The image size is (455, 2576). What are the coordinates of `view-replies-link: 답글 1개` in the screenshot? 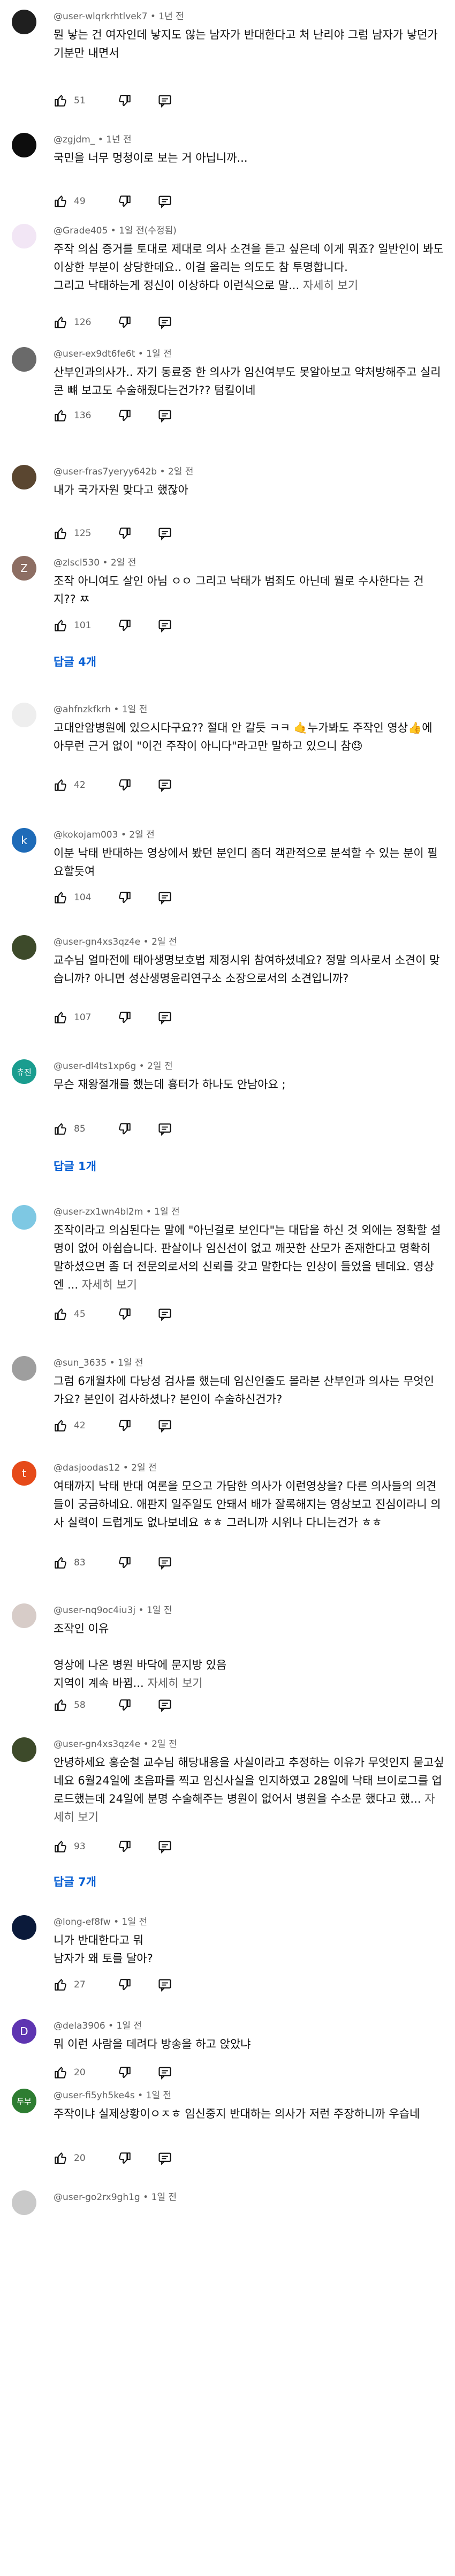 It's located at (75, 1166).